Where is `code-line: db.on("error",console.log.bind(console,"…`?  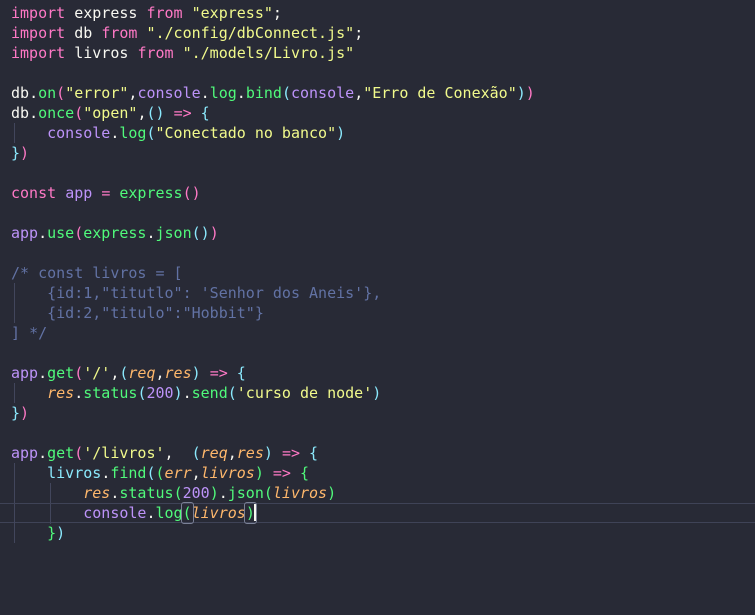
code-line: db.on("error",console.log.bind(console,"… is located at coordinates (377, 93).